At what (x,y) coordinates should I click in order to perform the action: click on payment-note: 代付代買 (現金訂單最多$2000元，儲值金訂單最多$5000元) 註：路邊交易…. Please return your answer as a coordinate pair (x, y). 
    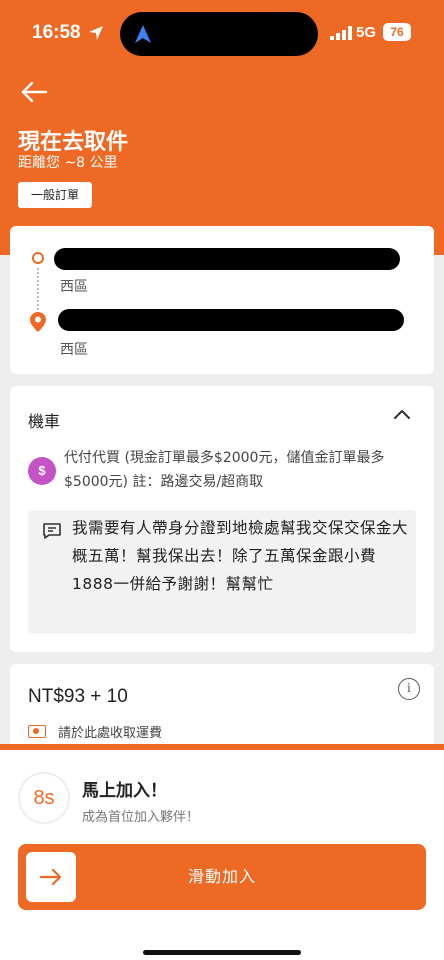
    Looking at the image, I should click on (224, 470).